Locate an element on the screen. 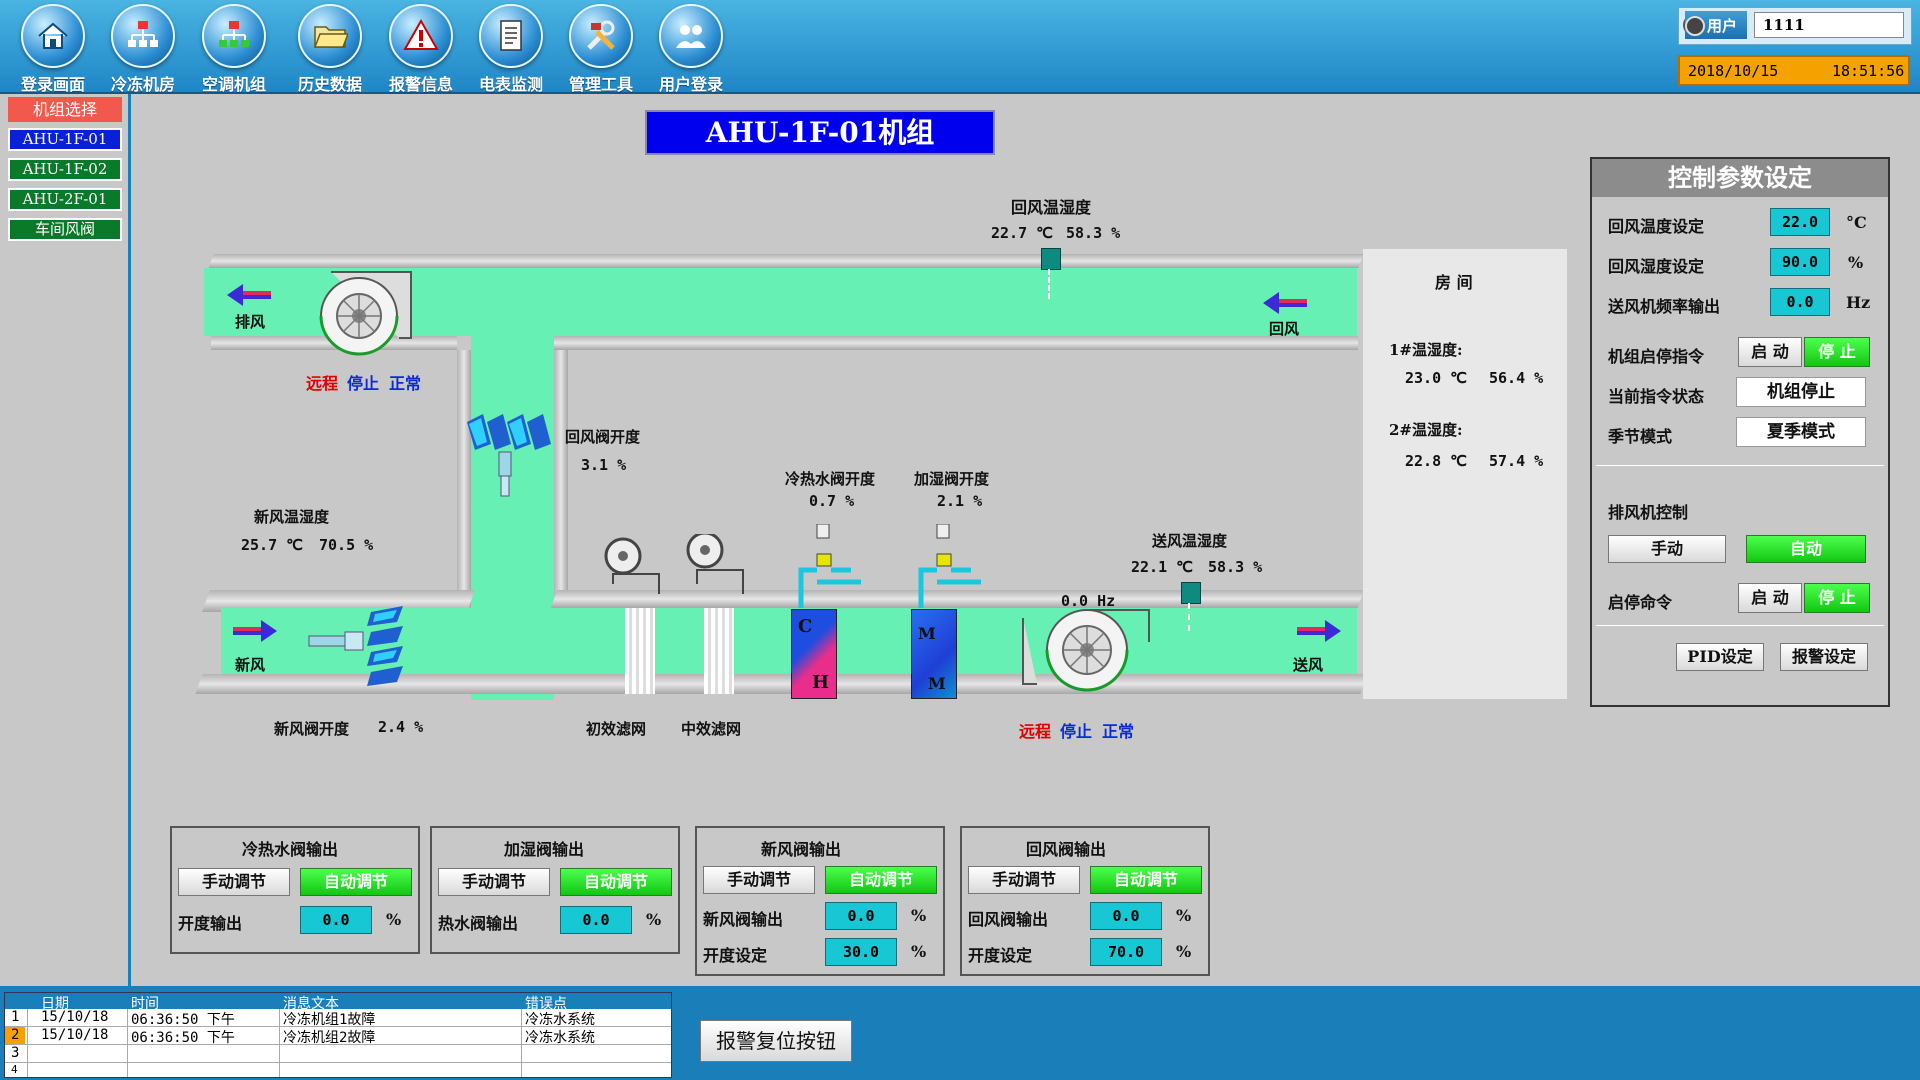  row-label: 开度设定 is located at coordinates (735, 955).